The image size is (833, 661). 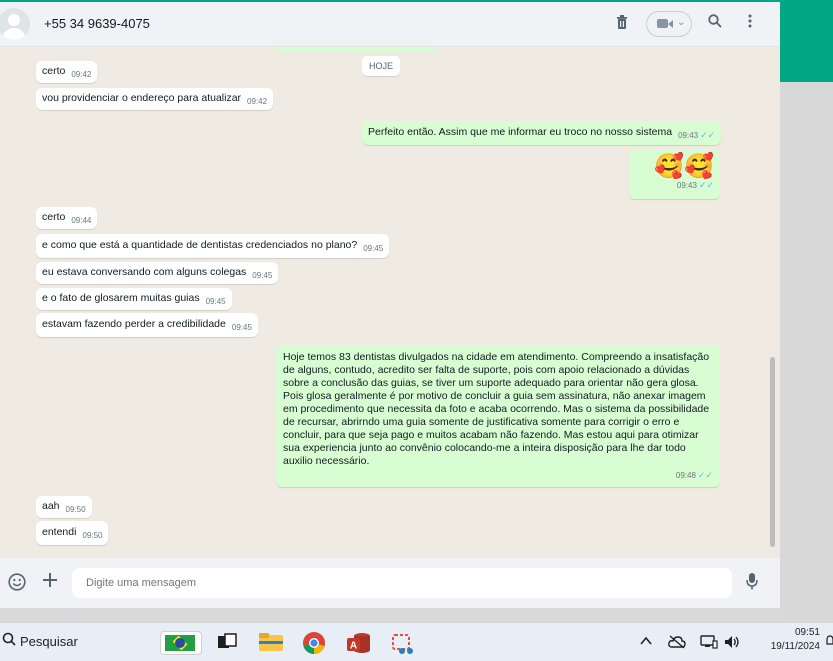 I want to click on file-explorer-icon, so click(x=271, y=644).